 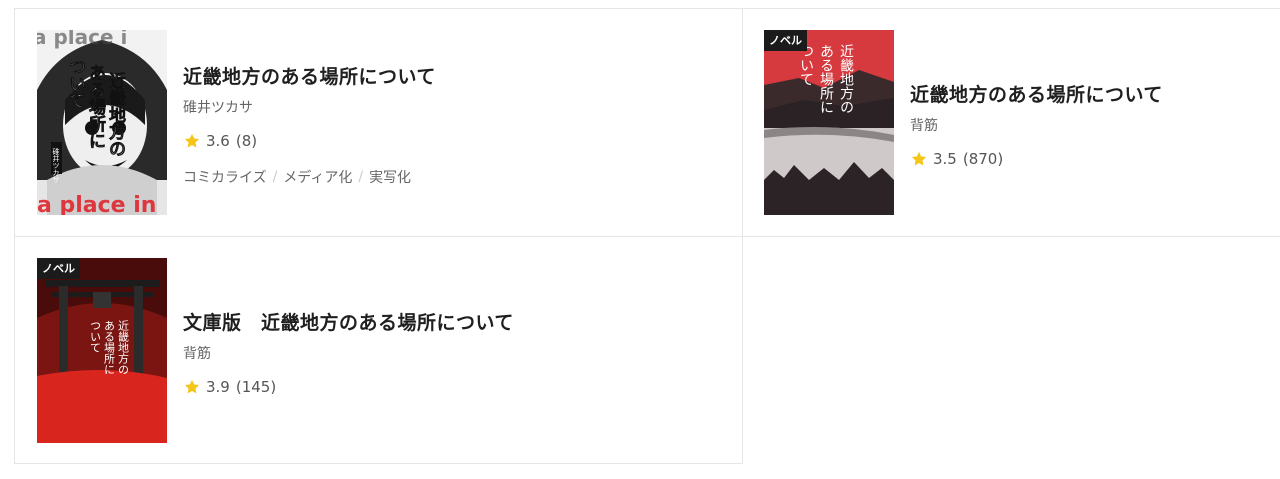 I want to click on tag-live-action: 実写化, so click(x=390, y=177).